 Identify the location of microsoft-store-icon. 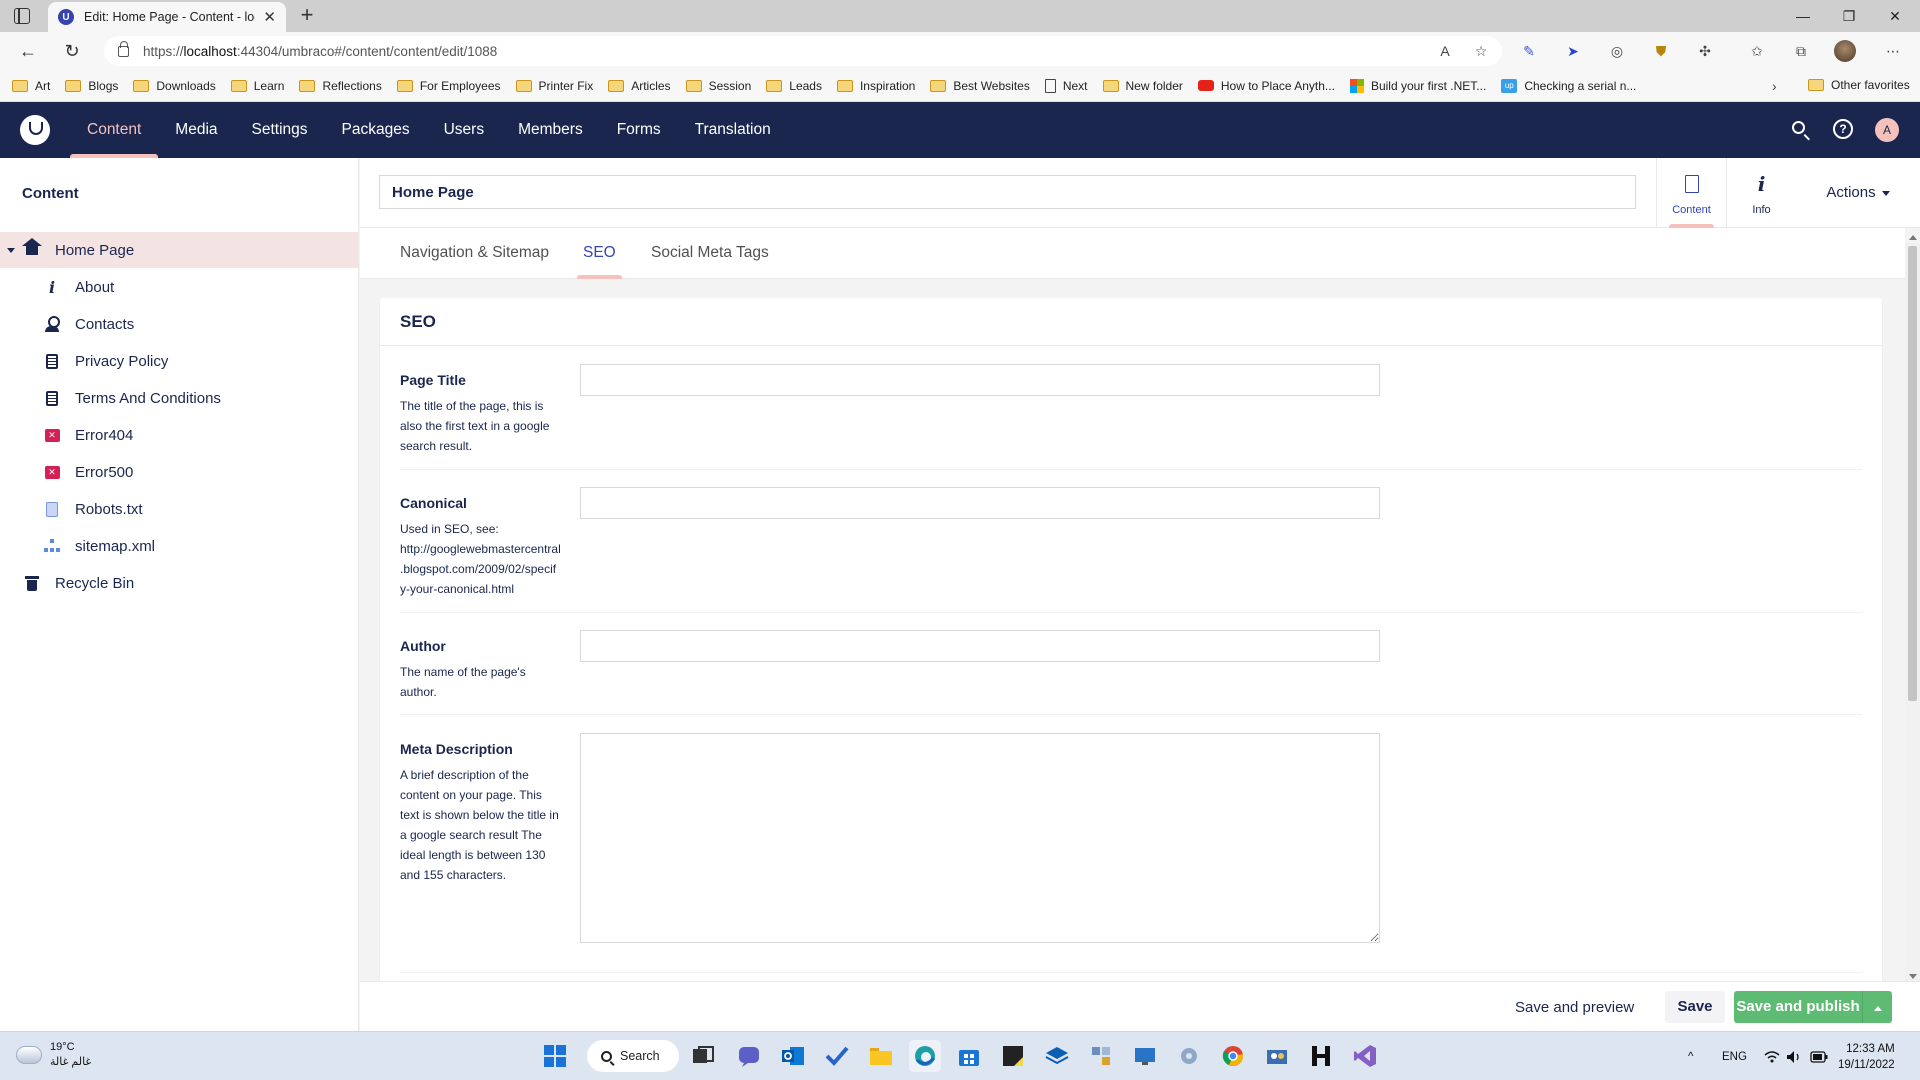
(969, 1056).